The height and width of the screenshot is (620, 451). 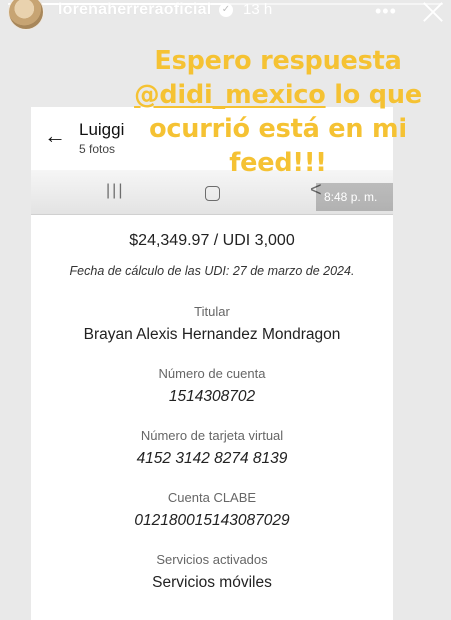 I want to click on story-header: lorenaherreraoficial ✓ 13 h •••, so click(x=225, y=15).